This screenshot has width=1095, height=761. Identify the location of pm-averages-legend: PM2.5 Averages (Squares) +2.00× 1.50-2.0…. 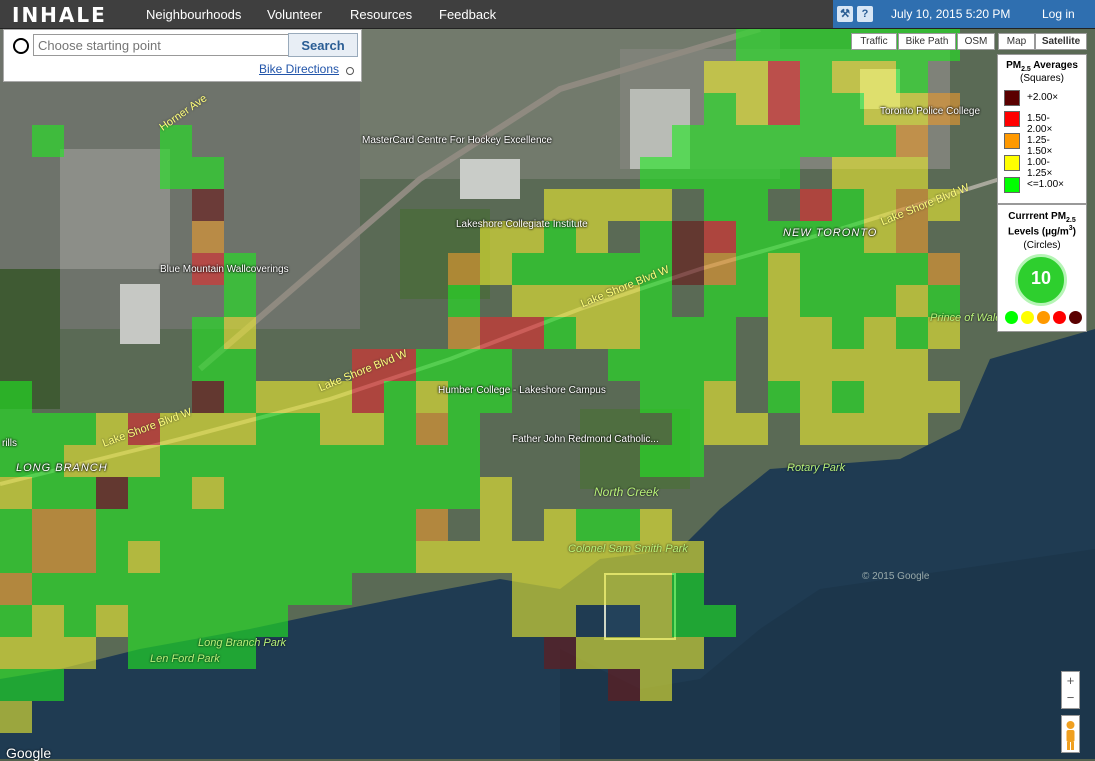
(1042, 129).